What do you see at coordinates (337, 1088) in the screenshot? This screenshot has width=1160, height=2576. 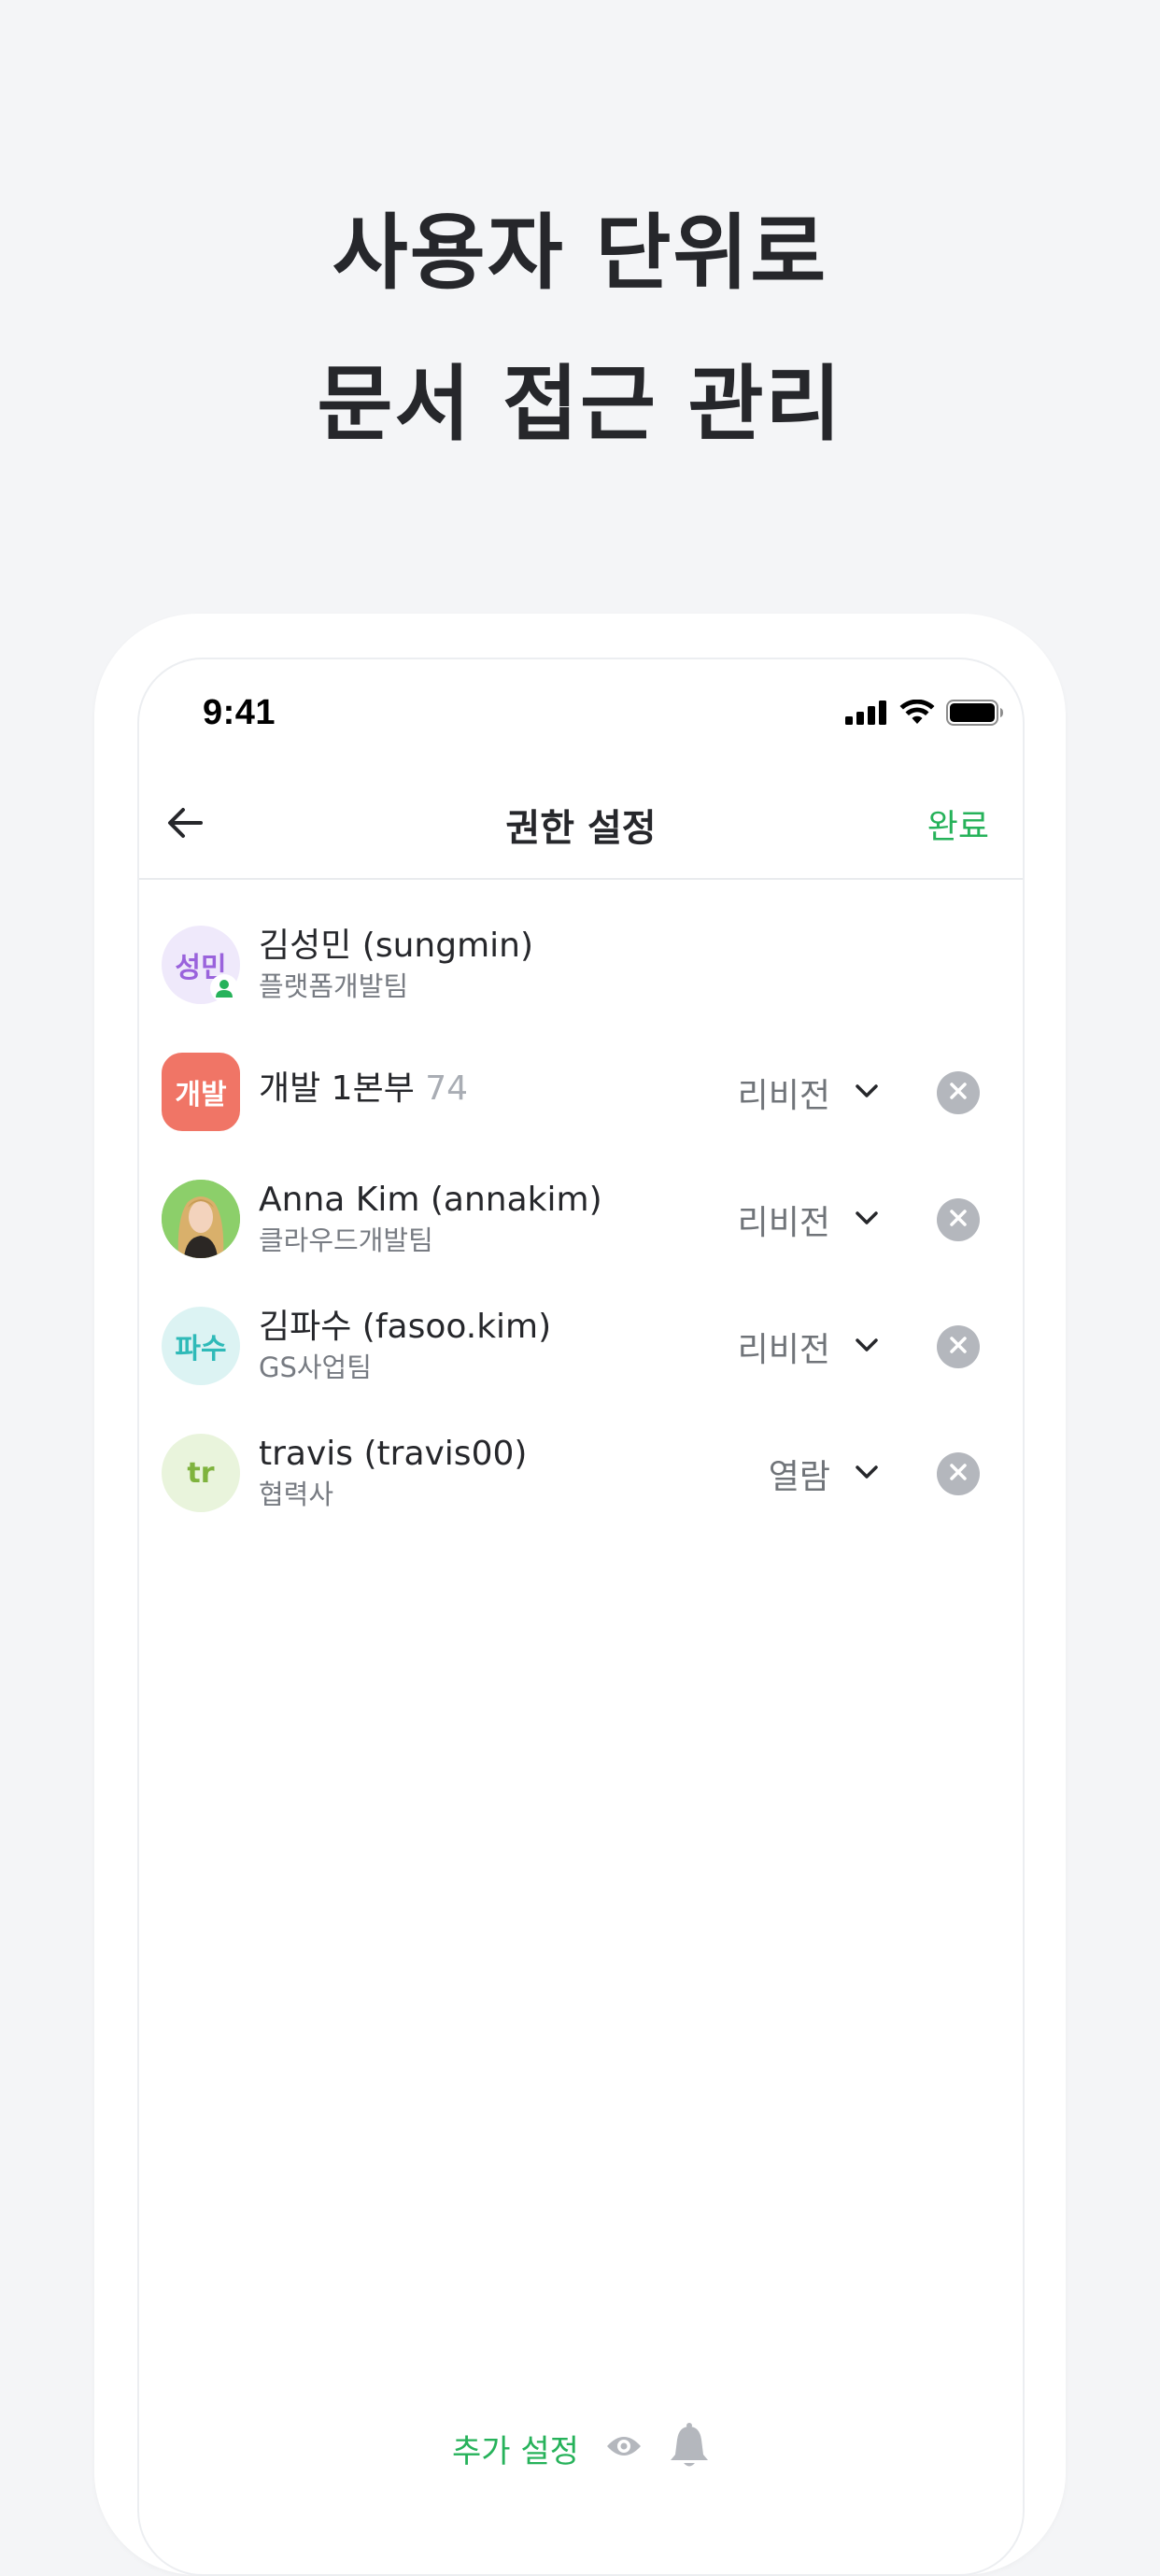 I see `group-name: 개발 1본부` at bounding box center [337, 1088].